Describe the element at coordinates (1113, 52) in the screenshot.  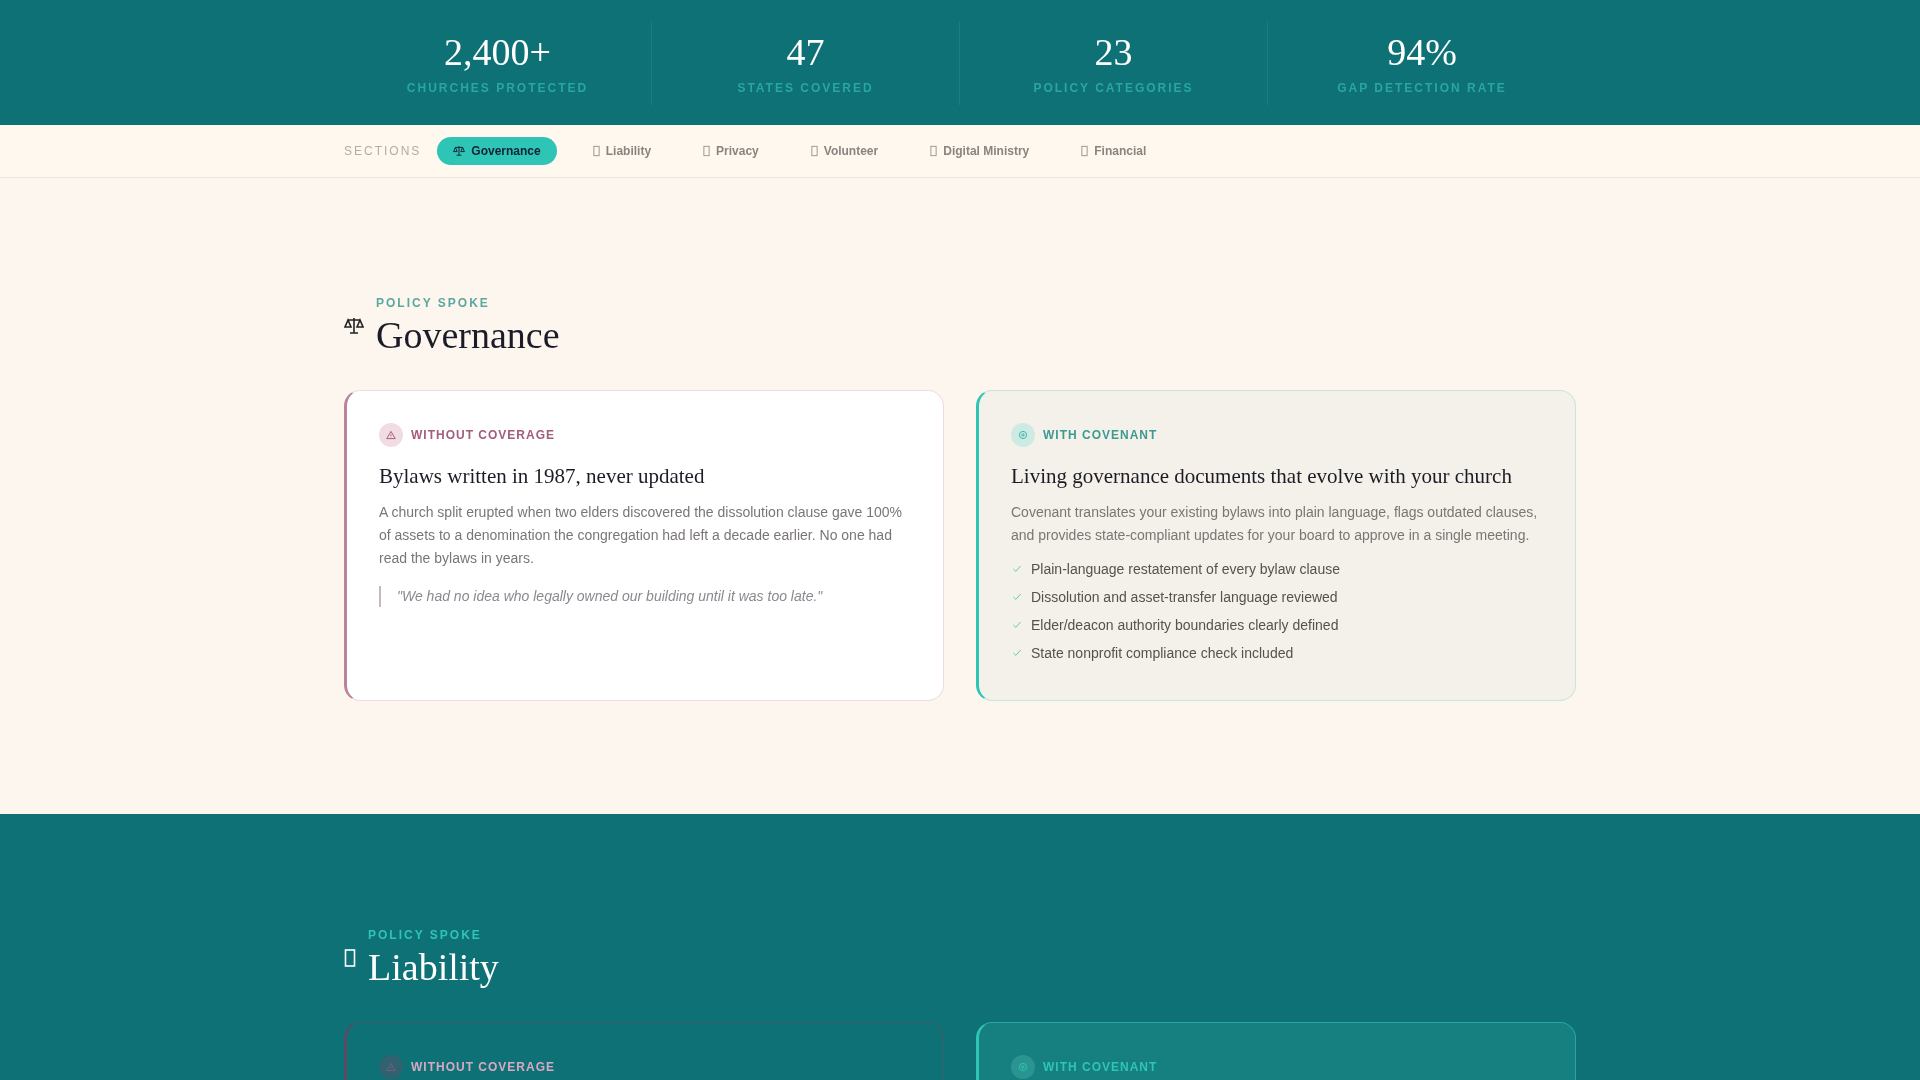
I see `stat-value: 23` at that location.